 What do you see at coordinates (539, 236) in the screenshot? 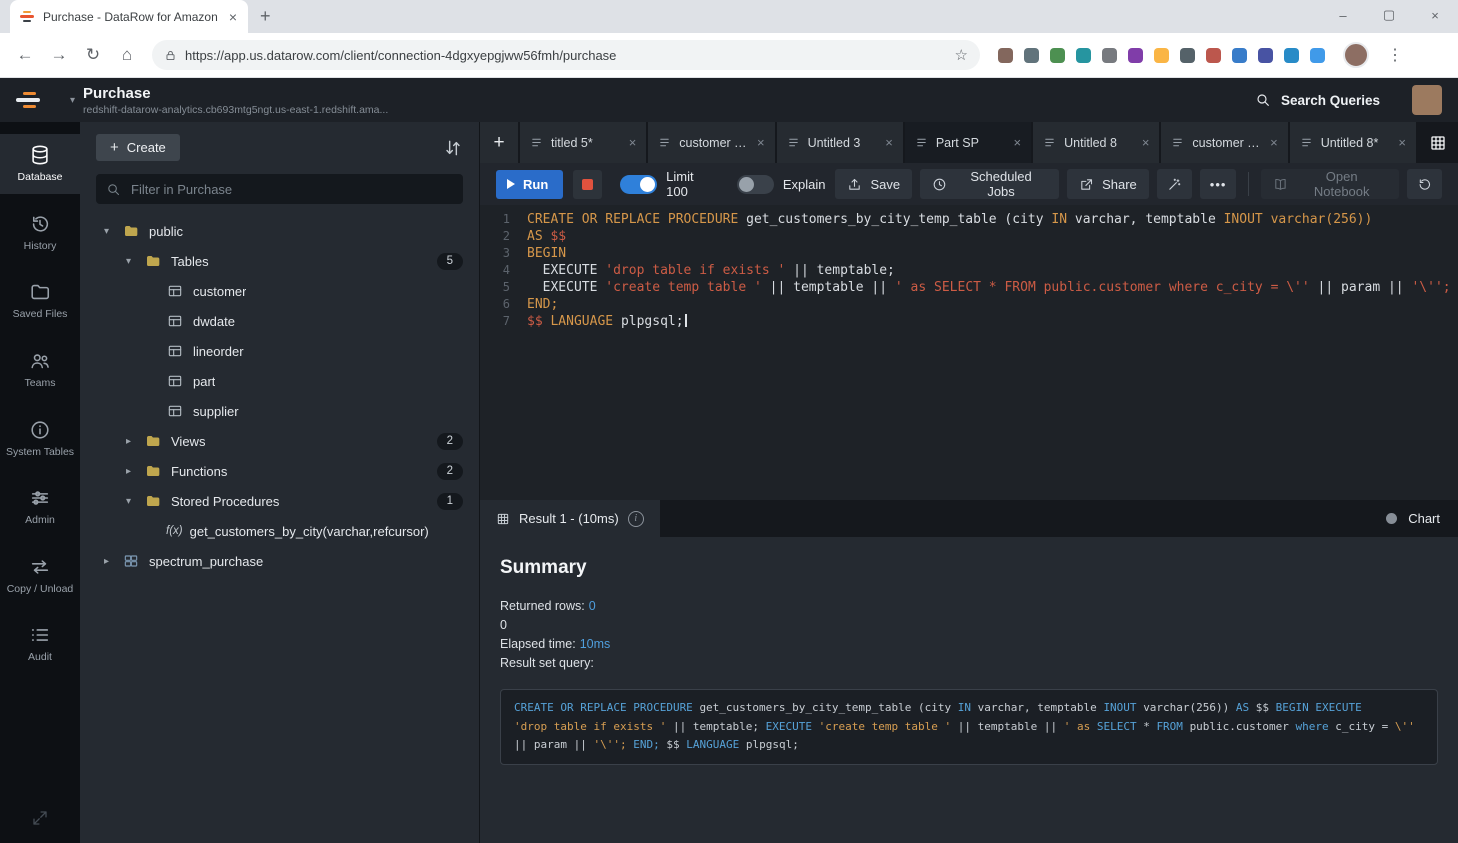
I see `code-token: AS` at bounding box center [539, 236].